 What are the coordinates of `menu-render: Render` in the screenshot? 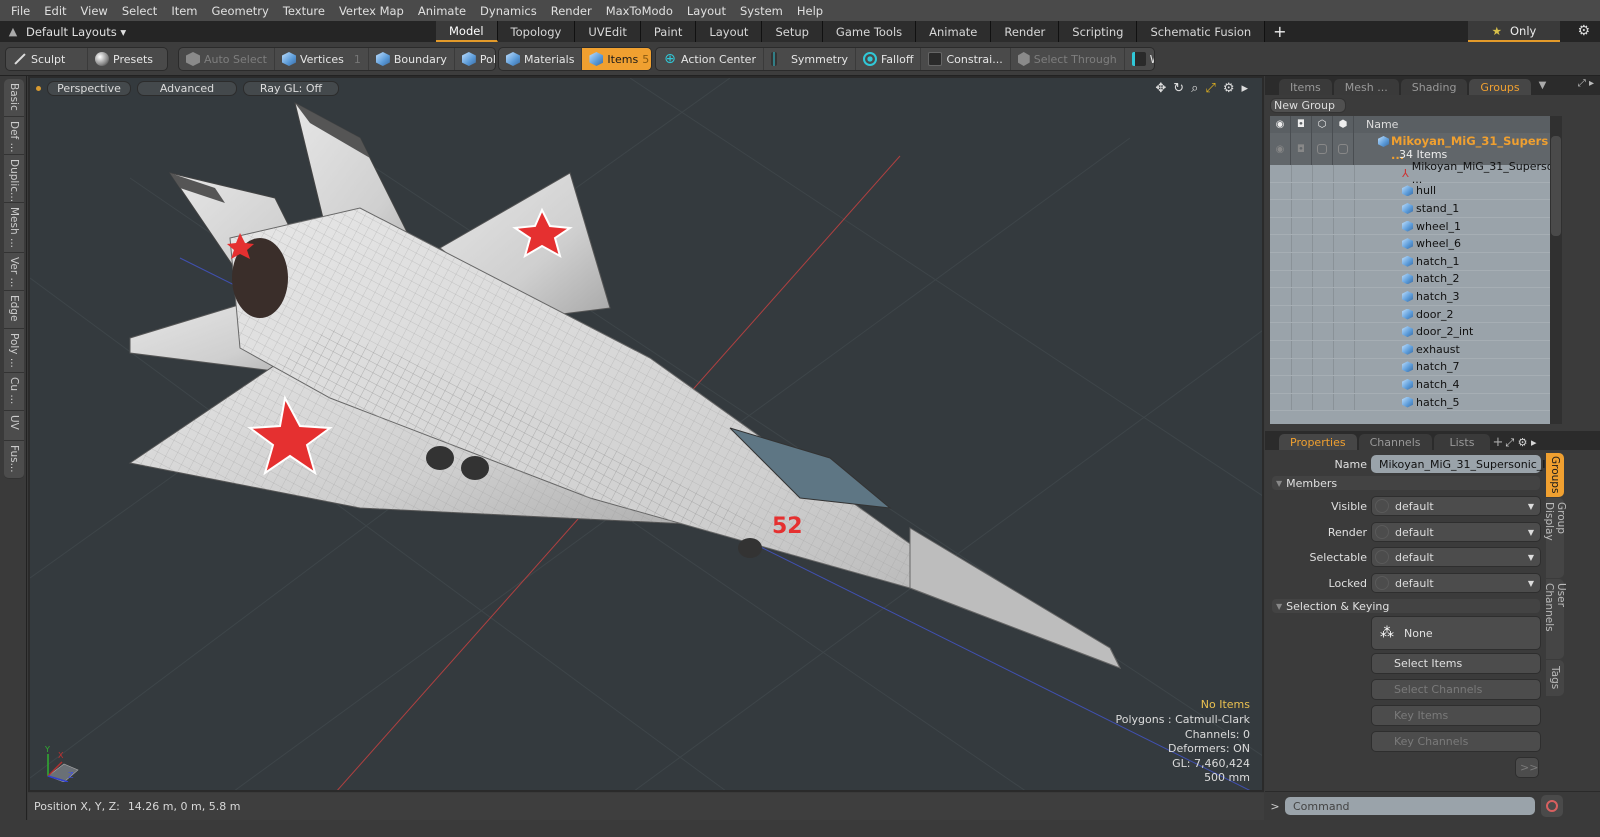 It's located at (571, 11).